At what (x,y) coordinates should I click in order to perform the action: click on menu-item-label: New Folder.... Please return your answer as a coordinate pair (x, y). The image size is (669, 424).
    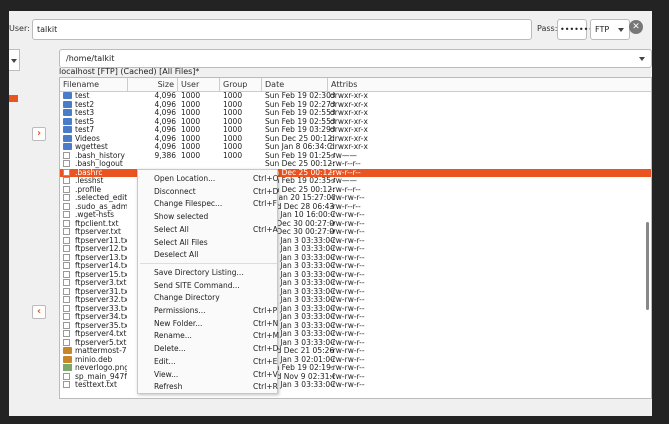
    Looking at the image, I should click on (178, 323).